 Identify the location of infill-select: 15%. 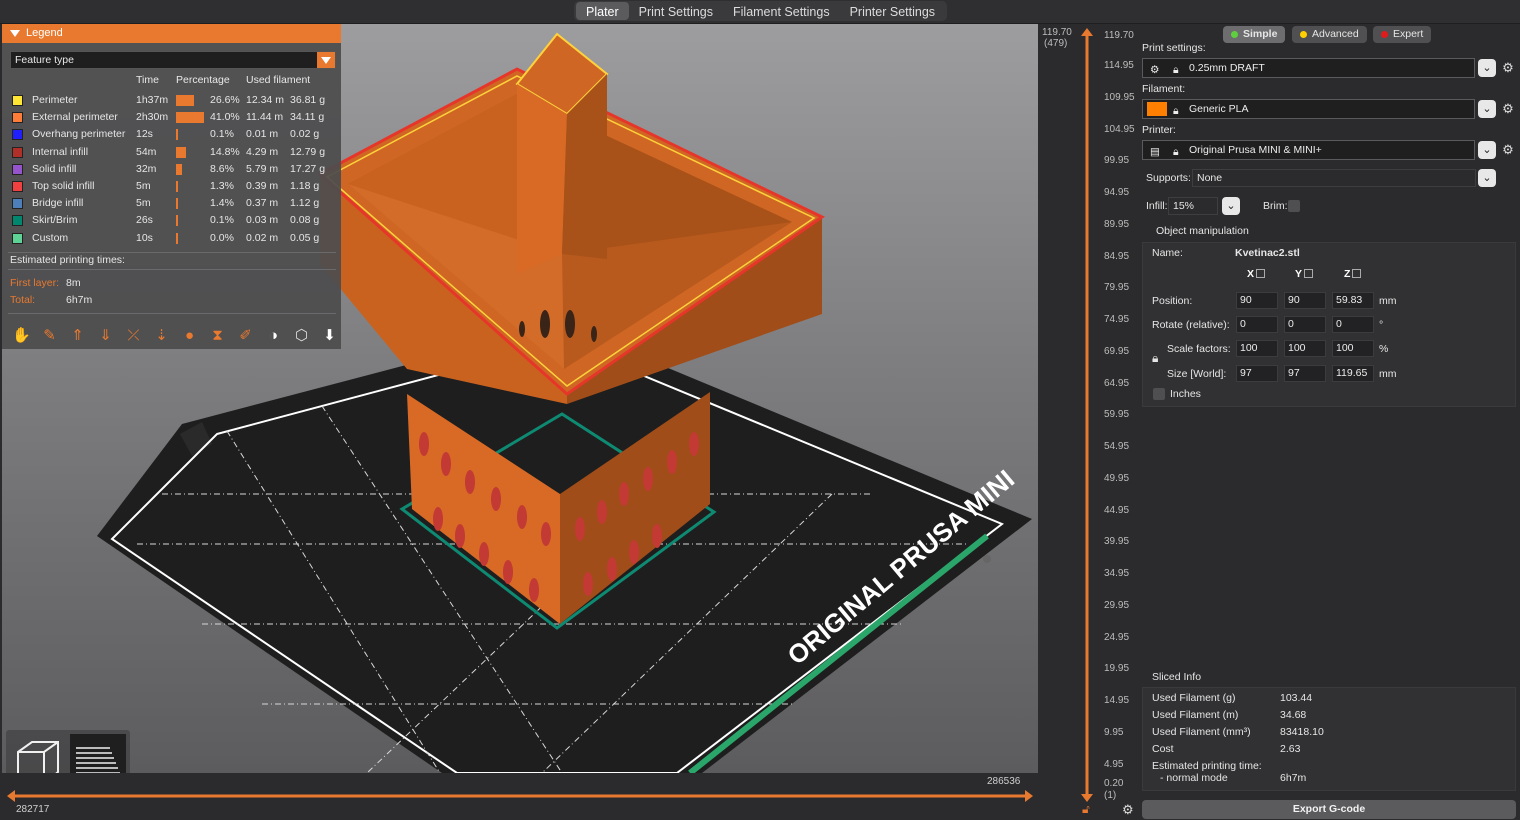
(1193, 206).